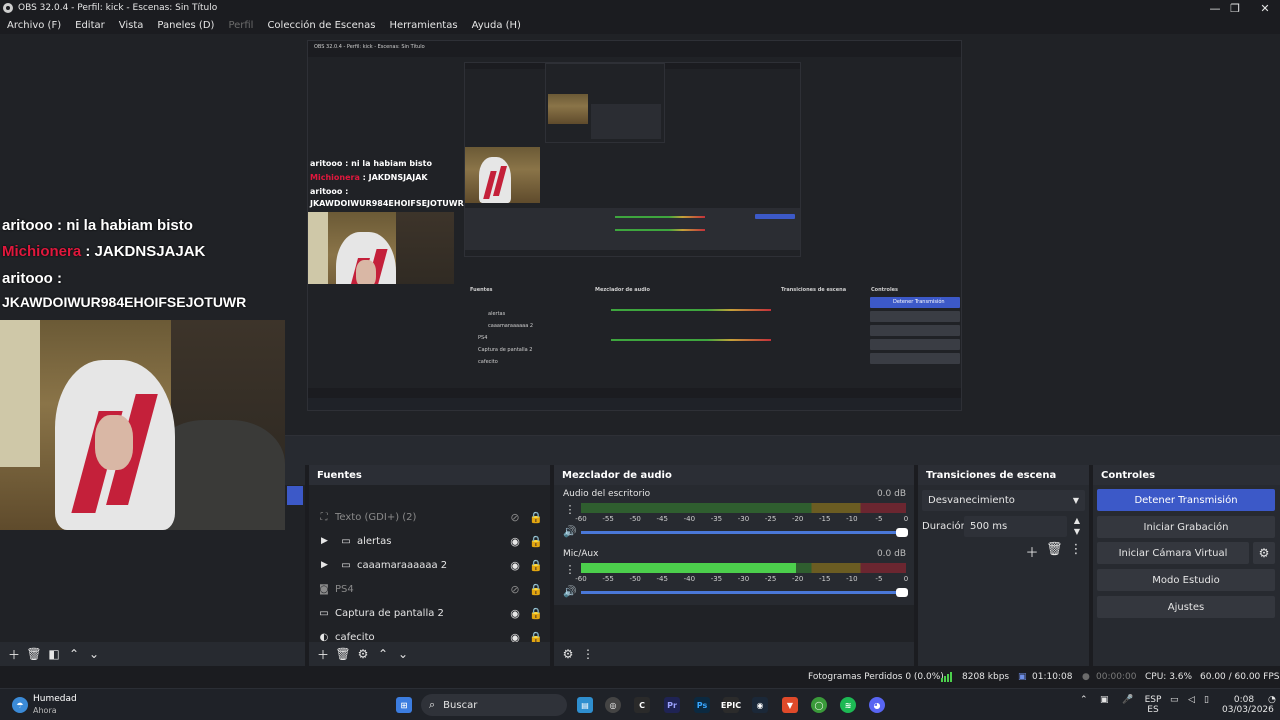 This screenshot has height=720, width=1280. I want to click on network-icon: ▭, so click(1174, 700).